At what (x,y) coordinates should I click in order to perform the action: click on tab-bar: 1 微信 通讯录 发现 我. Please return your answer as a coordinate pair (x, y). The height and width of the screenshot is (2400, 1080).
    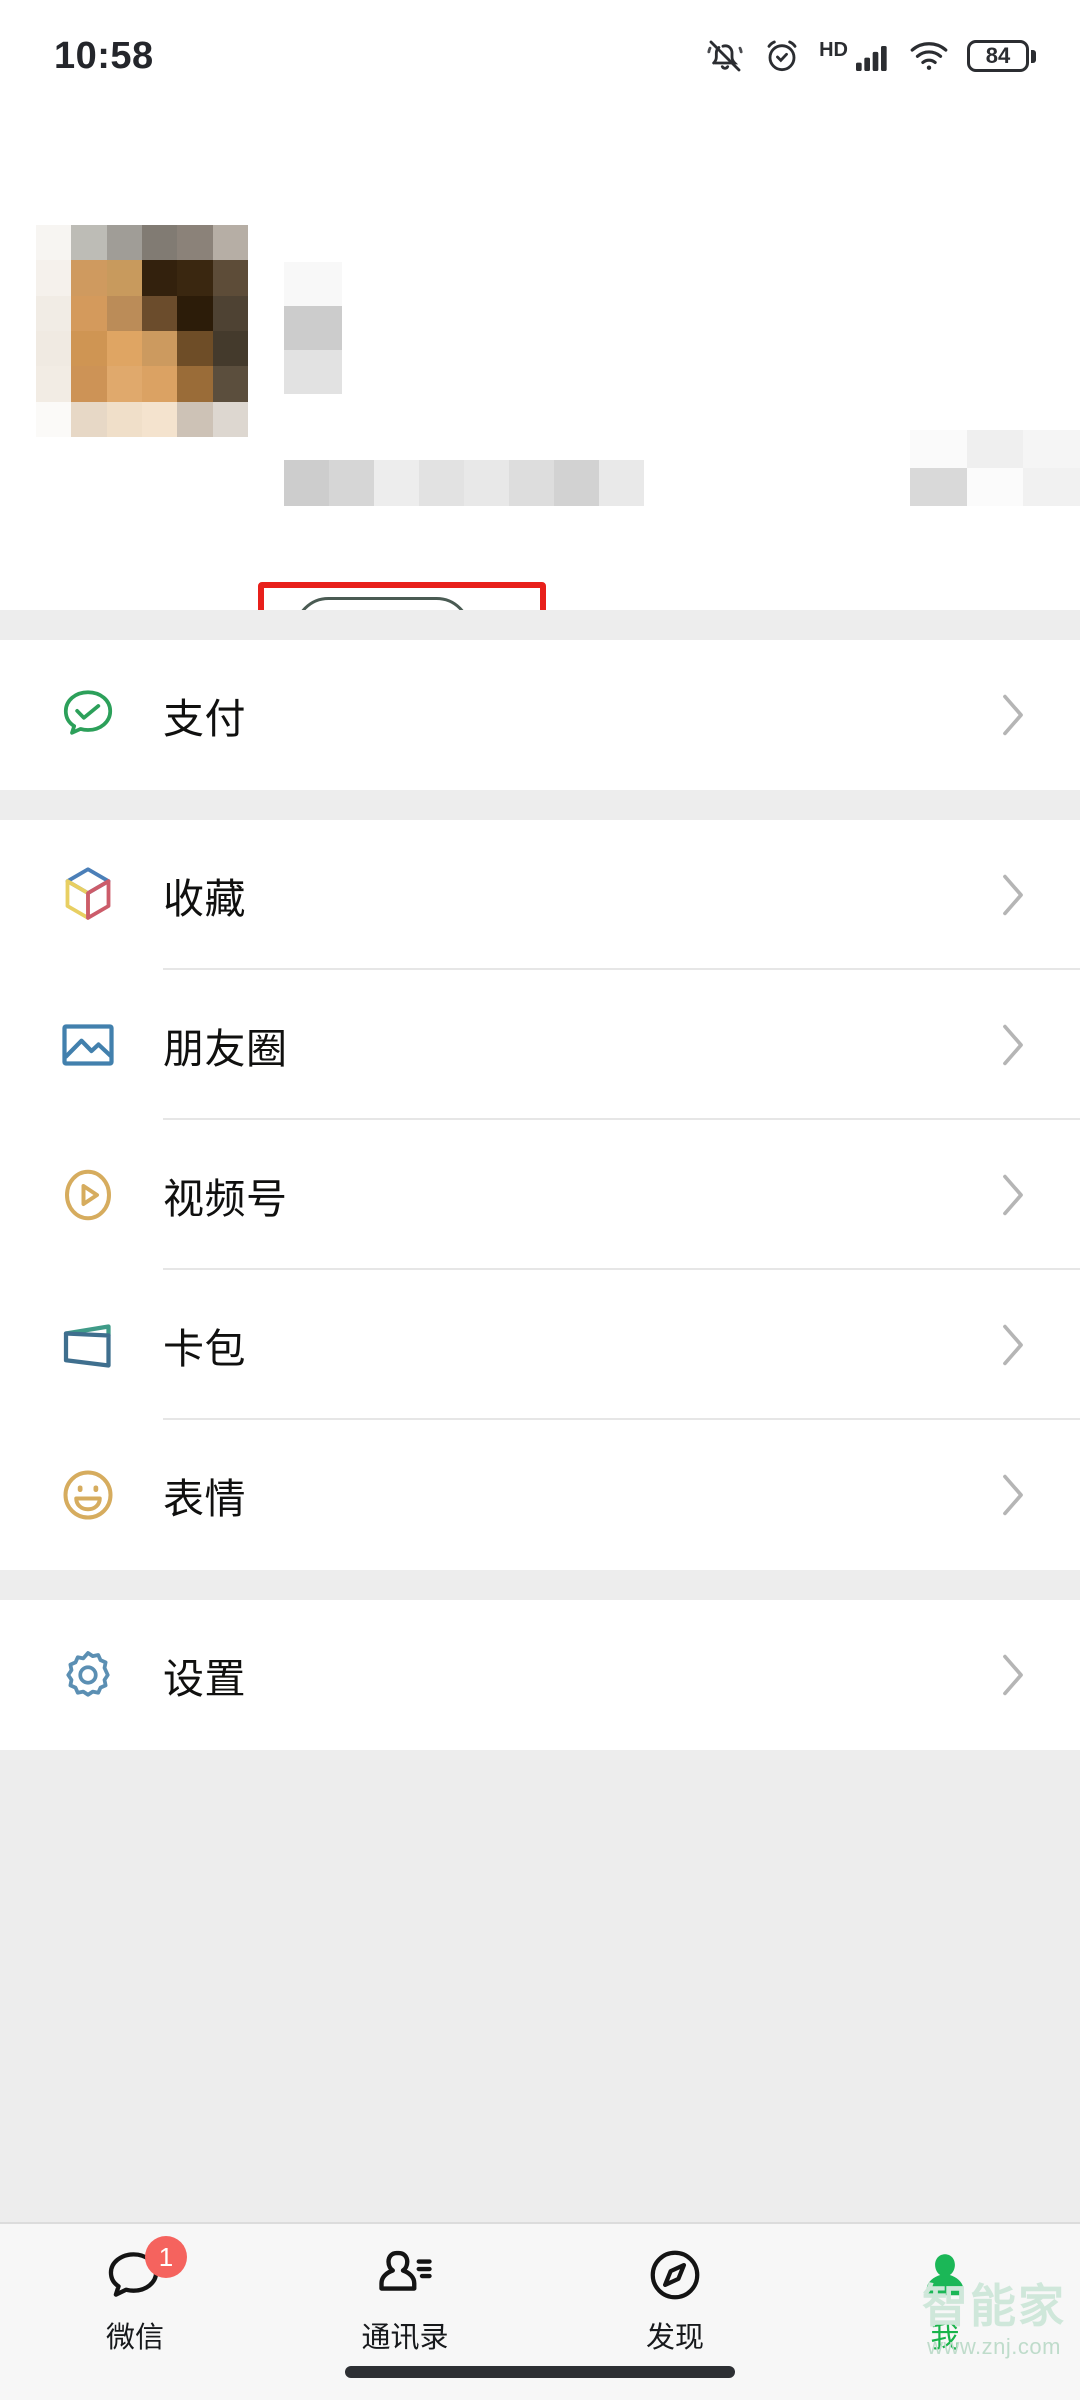
    Looking at the image, I should click on (540, 2311).